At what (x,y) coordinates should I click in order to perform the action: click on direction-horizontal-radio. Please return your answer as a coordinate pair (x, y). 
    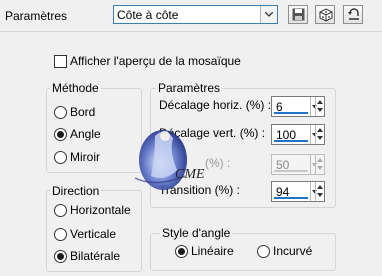
    Looking at the image, I should click on (60, 210).